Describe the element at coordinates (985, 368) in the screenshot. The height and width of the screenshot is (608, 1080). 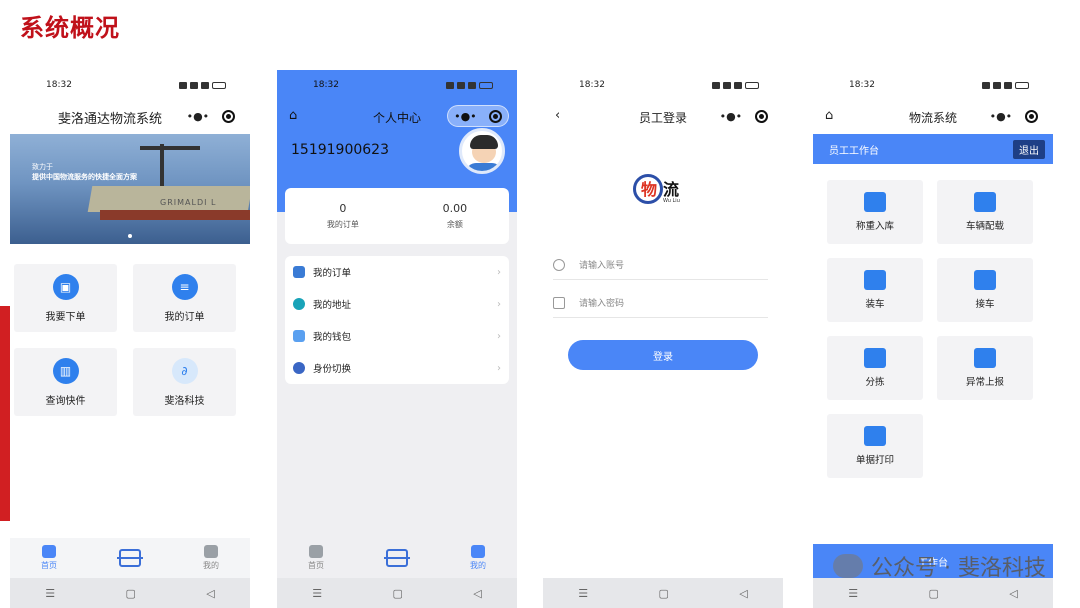
I see `card-report-exception: 异常上报` at that location.